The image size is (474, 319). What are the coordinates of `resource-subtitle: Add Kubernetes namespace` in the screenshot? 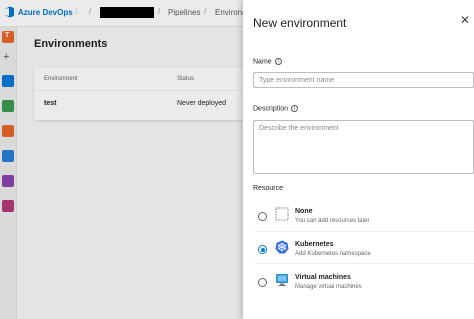 It's located at (333, 254).